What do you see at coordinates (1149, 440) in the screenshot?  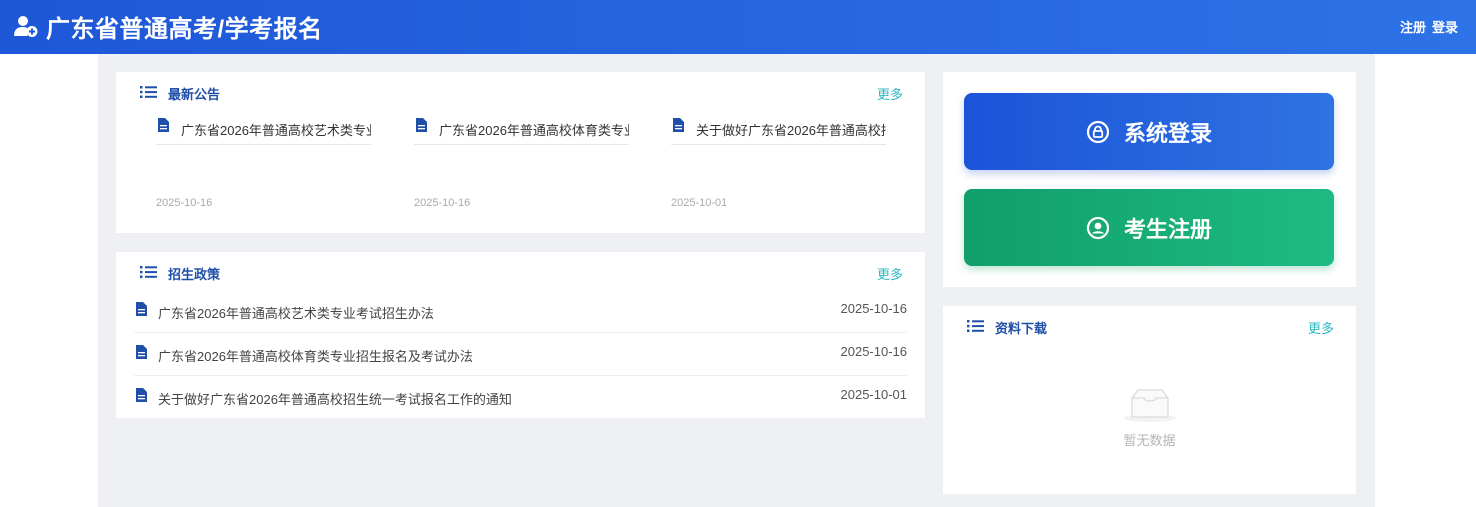 I see `empty-text: 暂无数据` at bounding box center [1149, 440].